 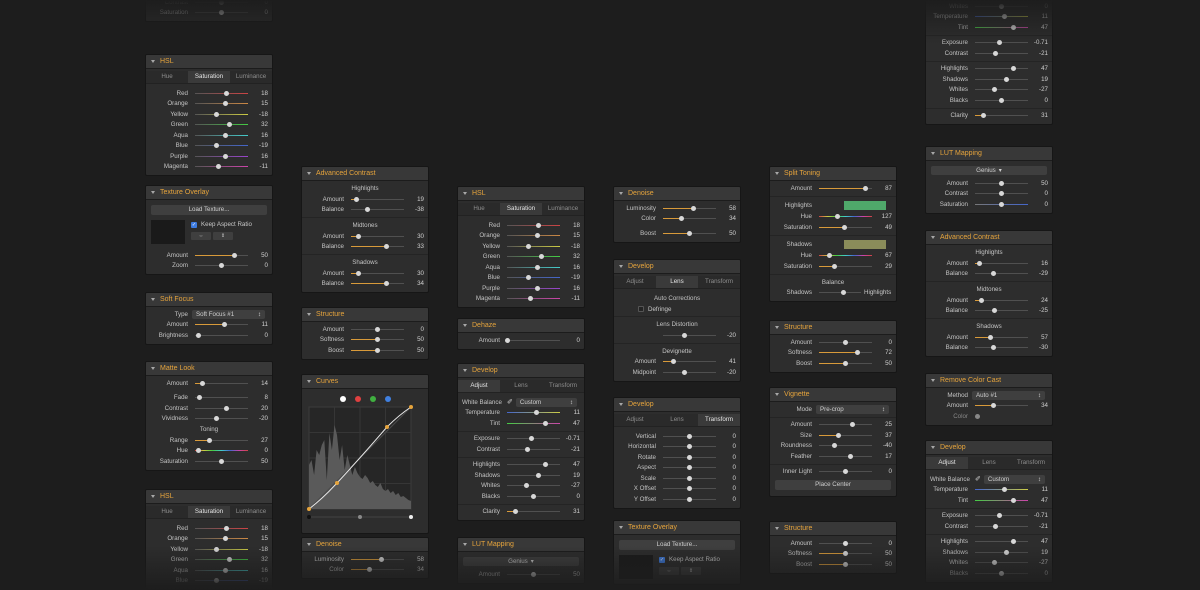 I want to click on midpoint-handle, so click(x=360, y=517).